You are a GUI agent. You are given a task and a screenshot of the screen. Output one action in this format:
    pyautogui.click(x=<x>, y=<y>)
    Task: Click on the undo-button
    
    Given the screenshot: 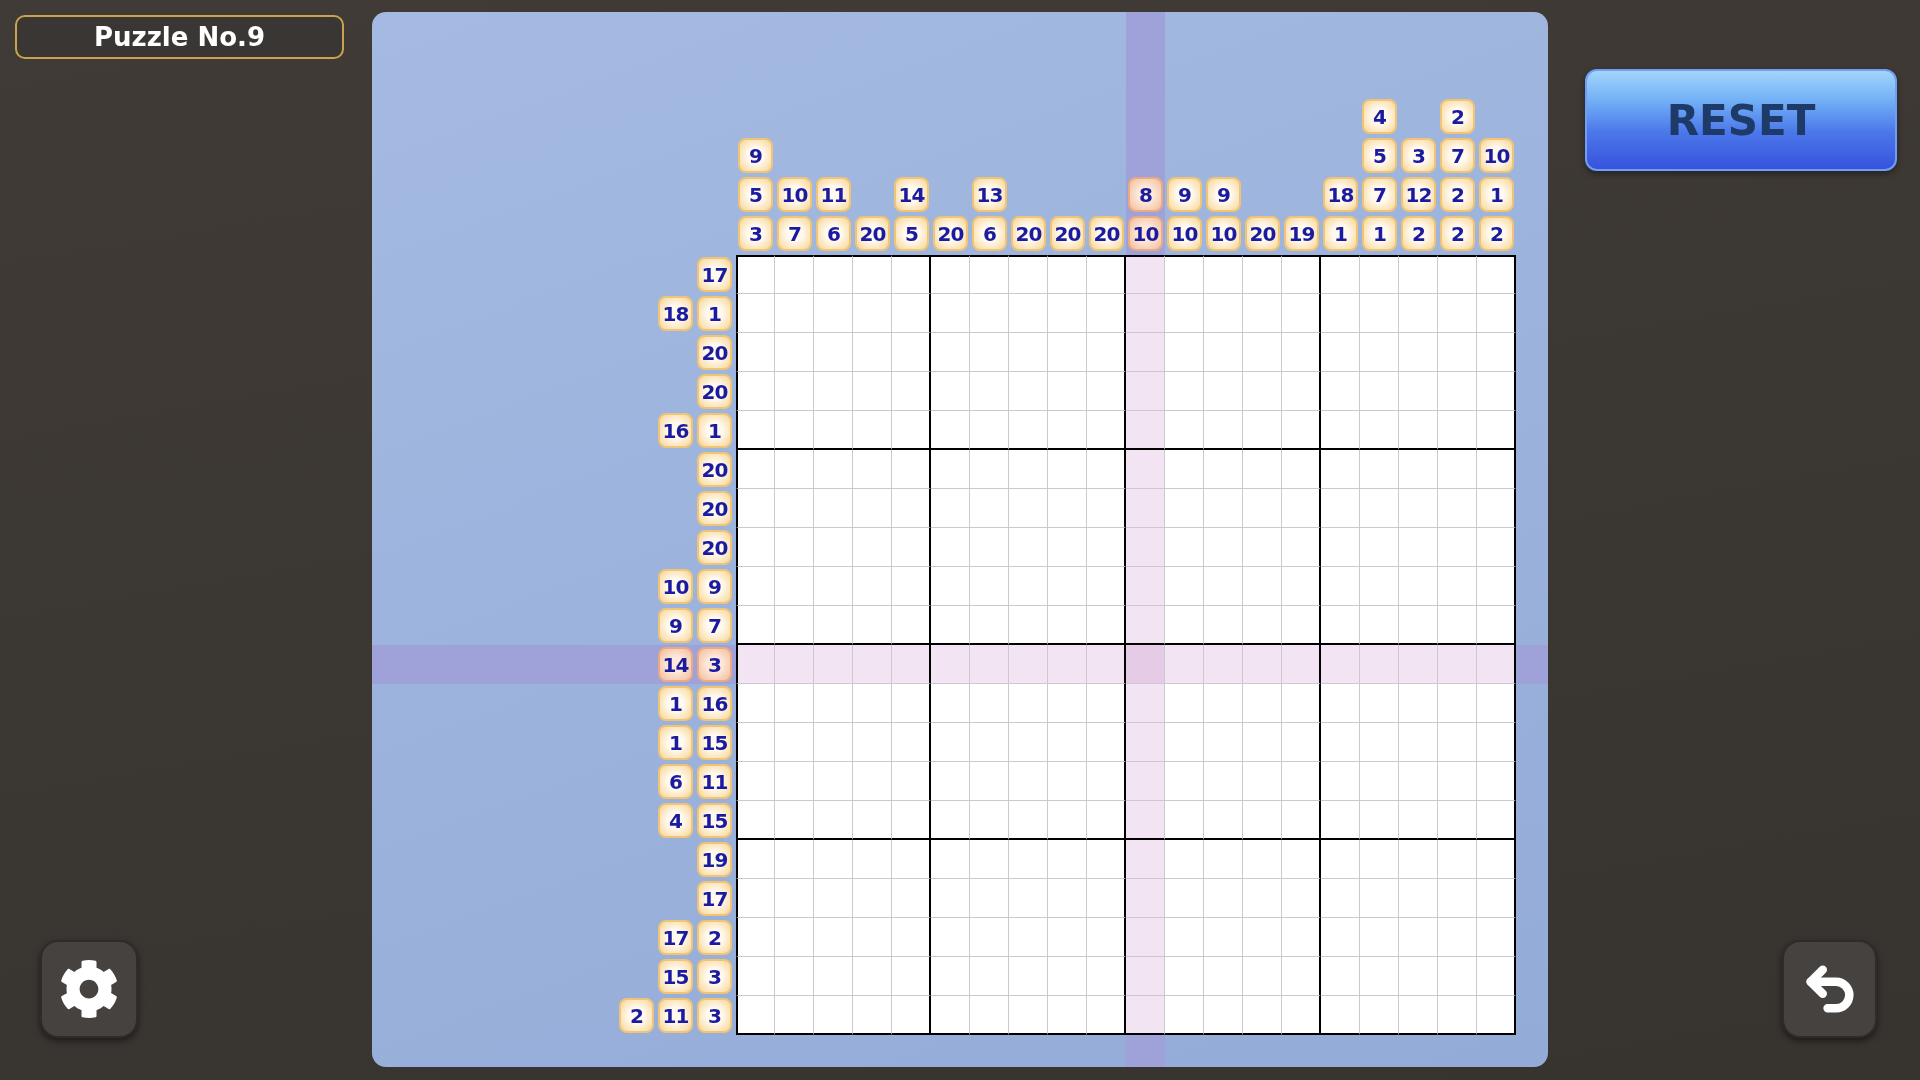 What is the action you would take?
    pyautogui.click(x=1829, y=989)
    